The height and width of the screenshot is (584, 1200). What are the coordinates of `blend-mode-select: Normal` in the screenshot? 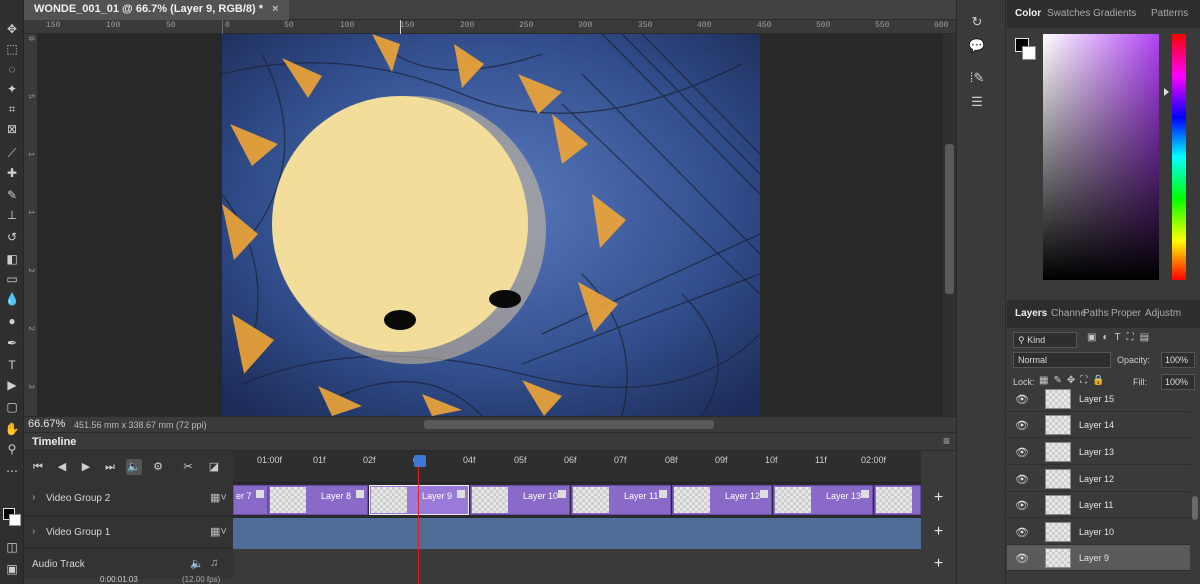 It's located at (1062, 360).